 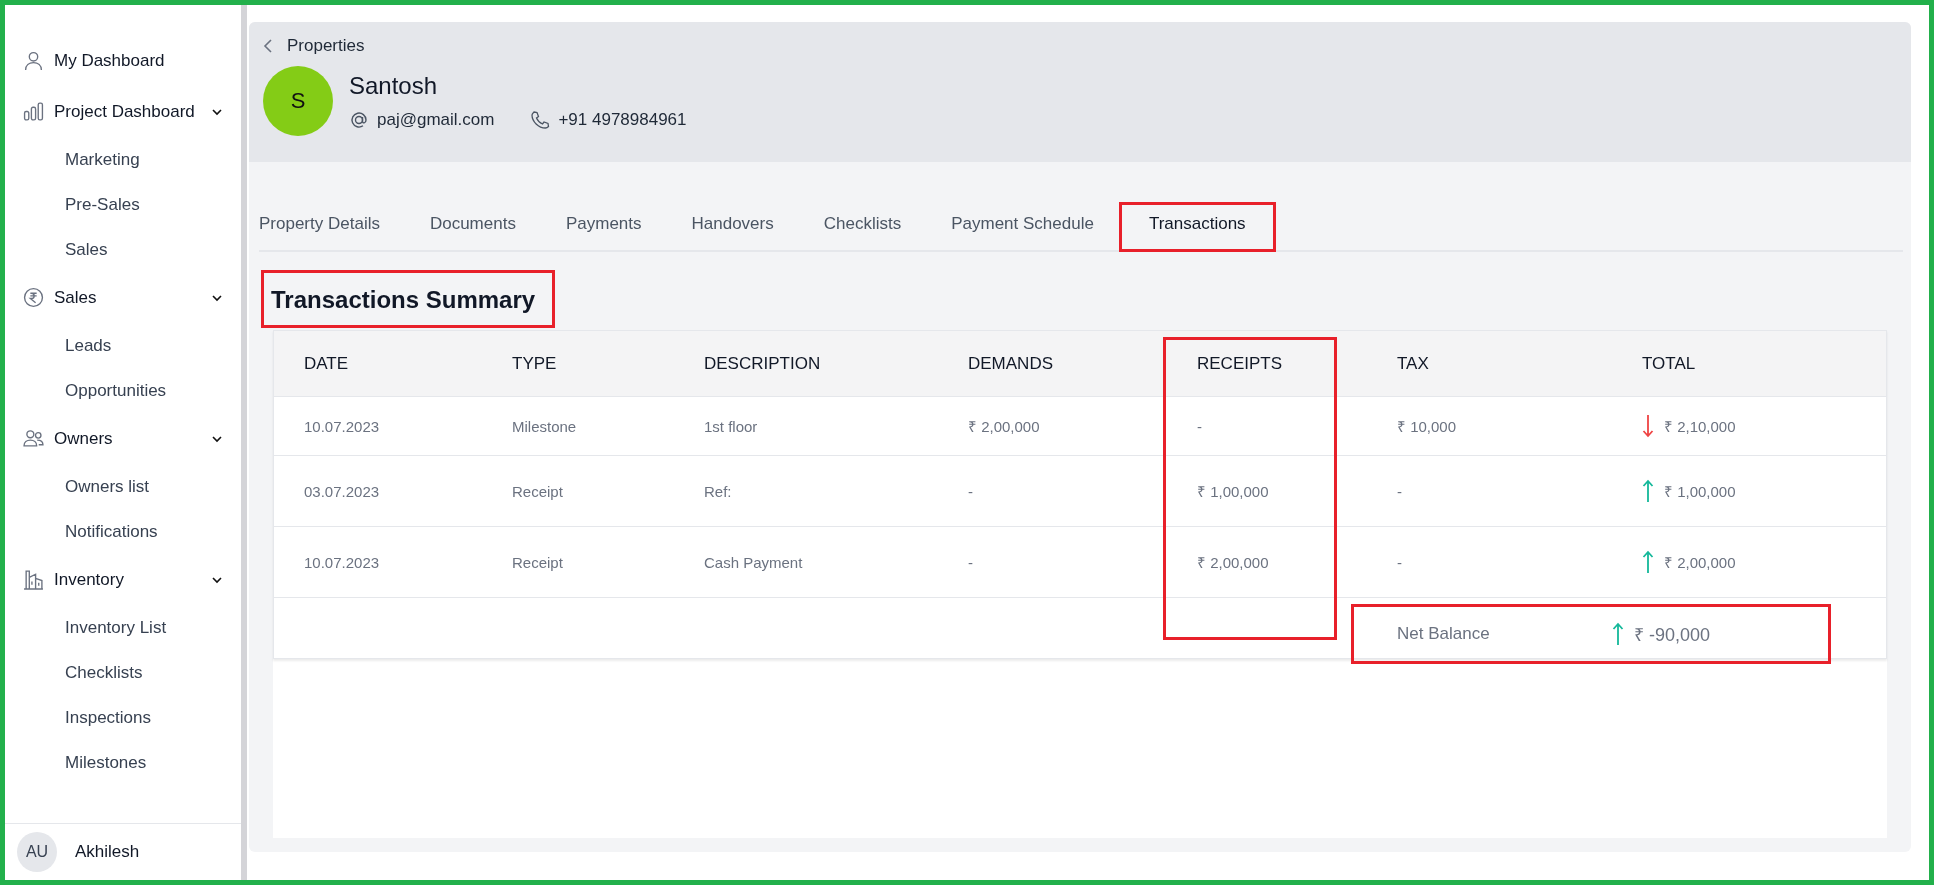 I want to click on sidebar-item: My Dashboard, so click(x=127, y=60).